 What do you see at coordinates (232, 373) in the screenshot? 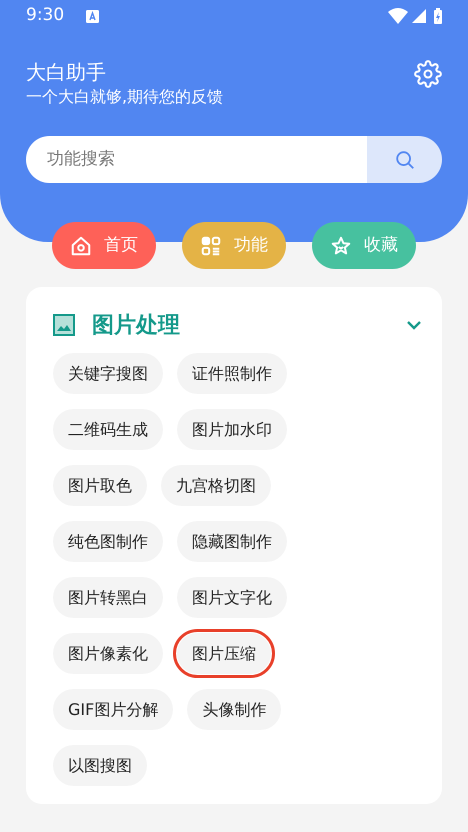
I see `tool-chip: 证件照制作` at bounding box center [232, 373].